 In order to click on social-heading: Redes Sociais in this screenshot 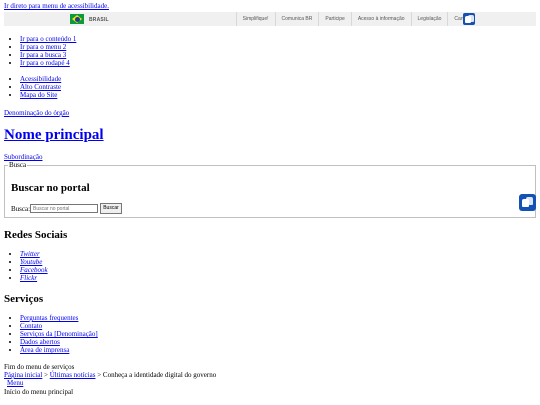, I will do `click(36, 235)`.